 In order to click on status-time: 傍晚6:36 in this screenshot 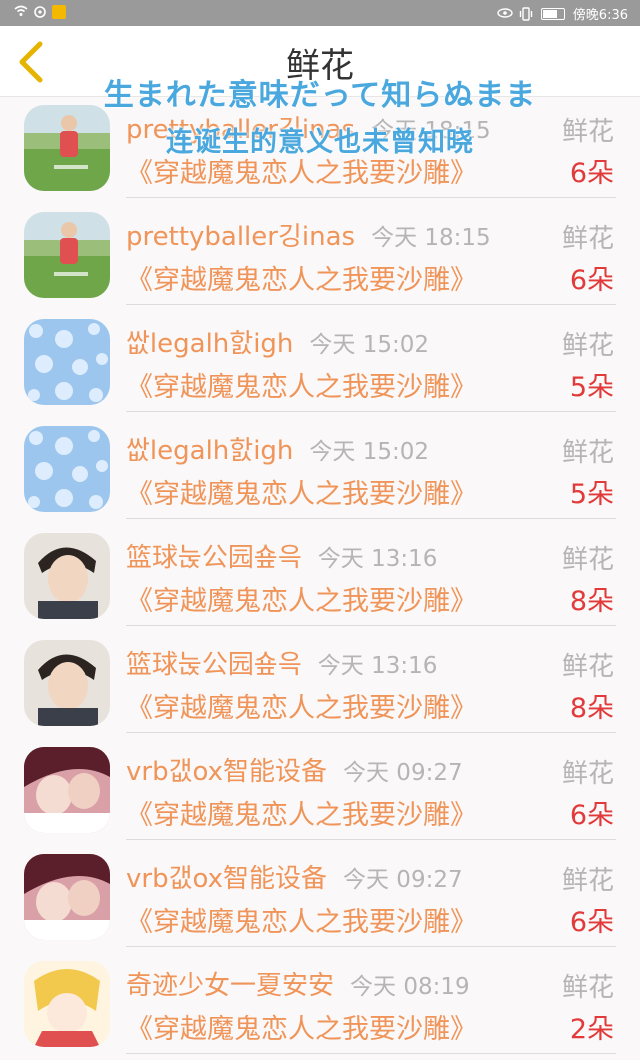, I will do `click(600, 15)`.